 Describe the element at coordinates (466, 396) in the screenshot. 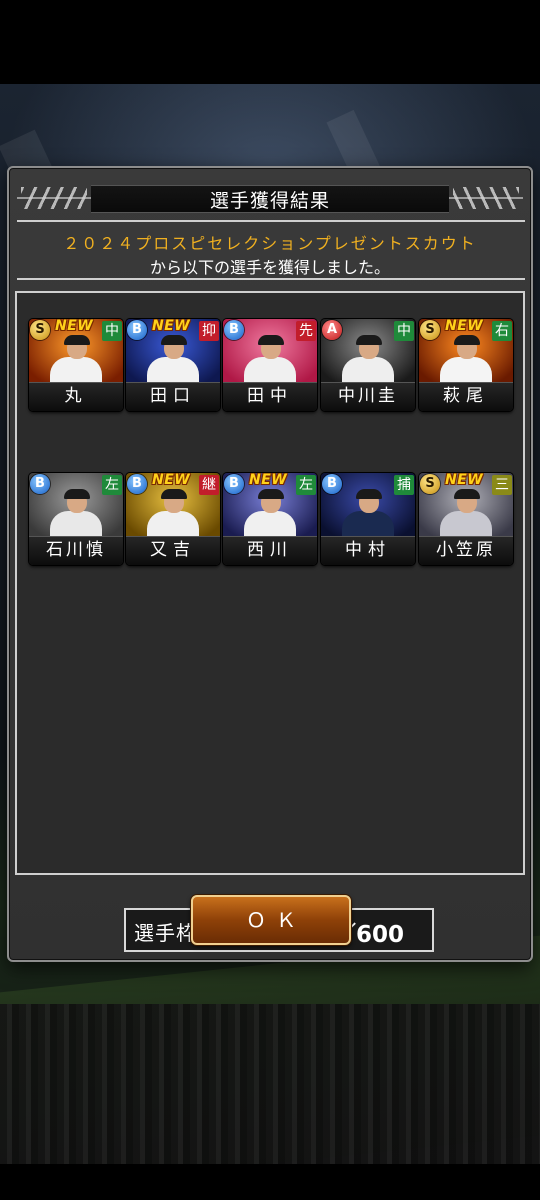

I see `player-name: 萩尾` at that location.